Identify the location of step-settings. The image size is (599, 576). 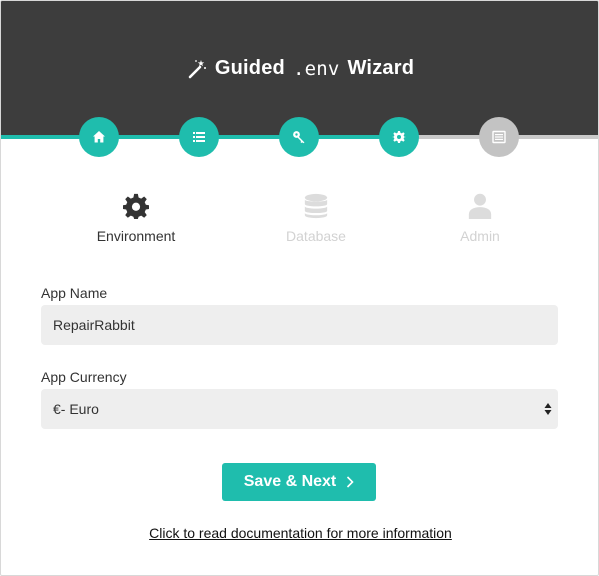
(399, 137).